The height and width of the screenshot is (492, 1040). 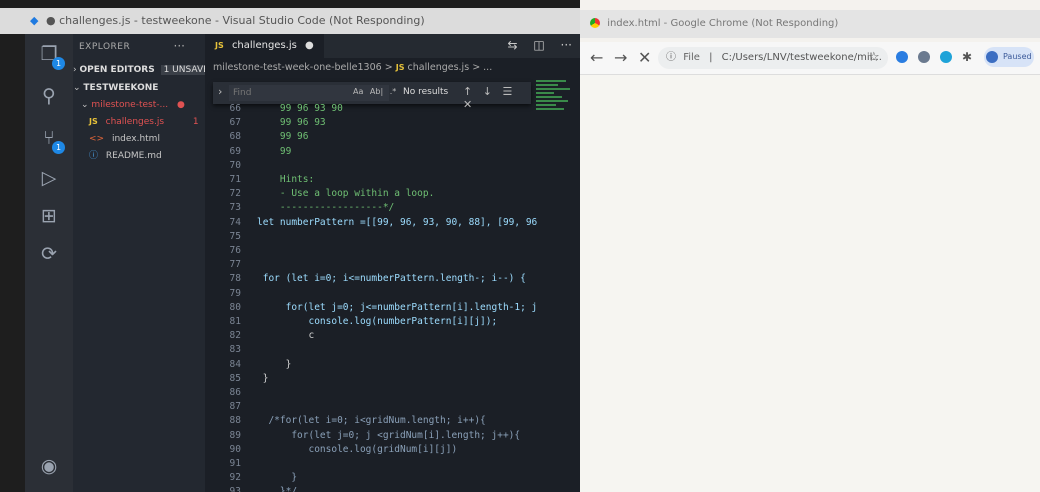 I want to click on file-item-index: <> index.html, so click(x=124, y=139).